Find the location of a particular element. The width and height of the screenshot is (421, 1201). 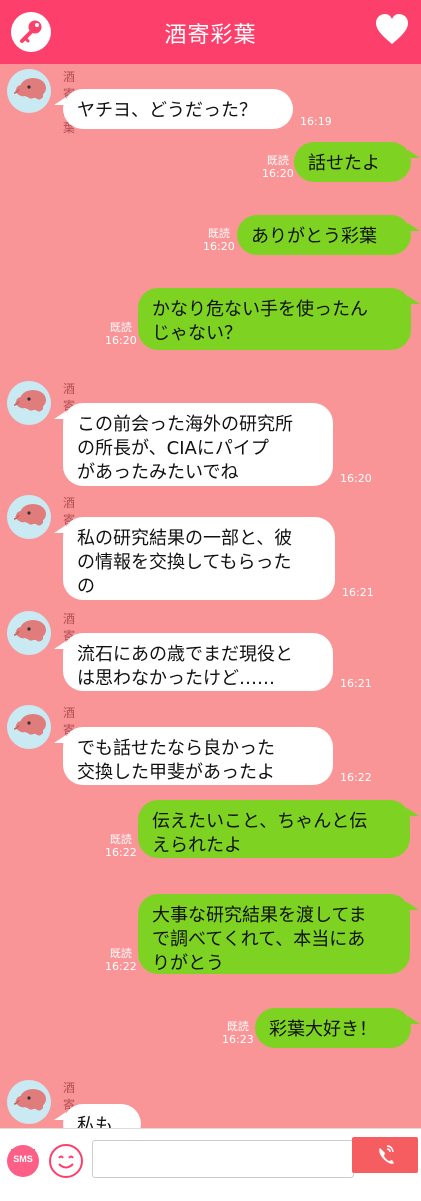

message-bubble: ヤチヨ、どうだった？ is located at coordinates (173, 109).